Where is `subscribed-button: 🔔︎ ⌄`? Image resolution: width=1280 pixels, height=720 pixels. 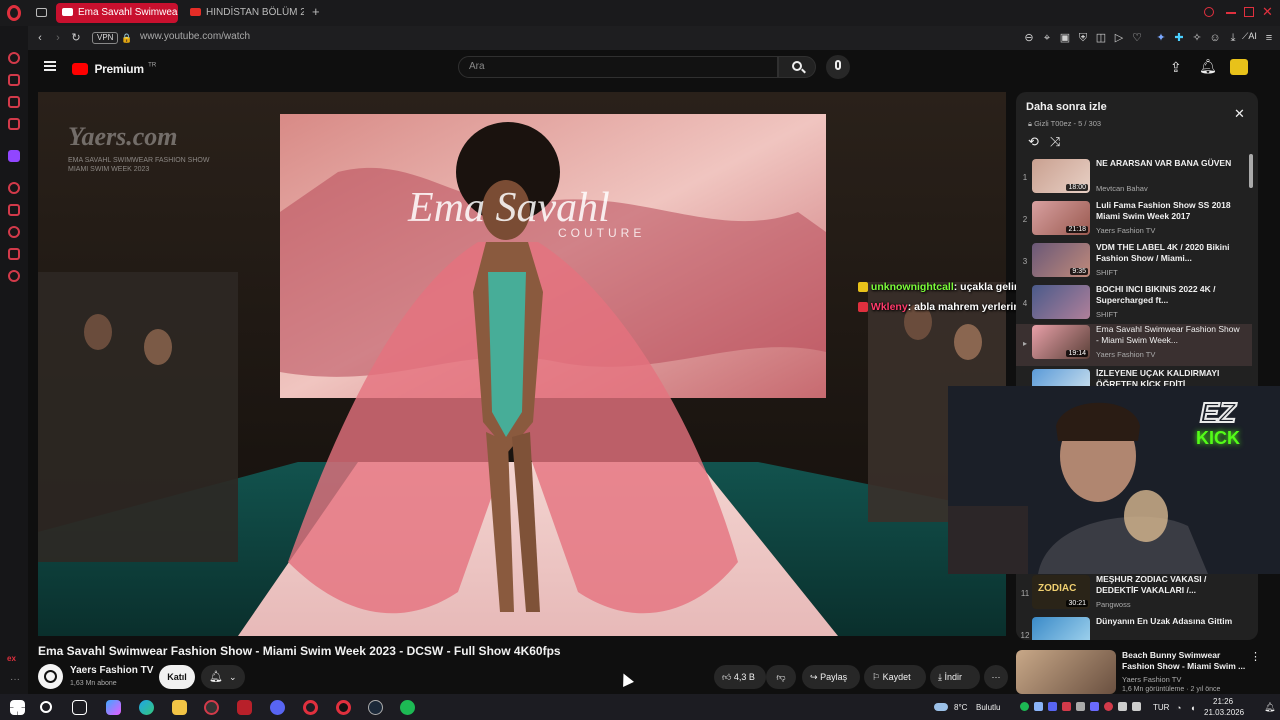
subscribed-button: 🔔︎ ⌄ is located at coordinates (223, 677).